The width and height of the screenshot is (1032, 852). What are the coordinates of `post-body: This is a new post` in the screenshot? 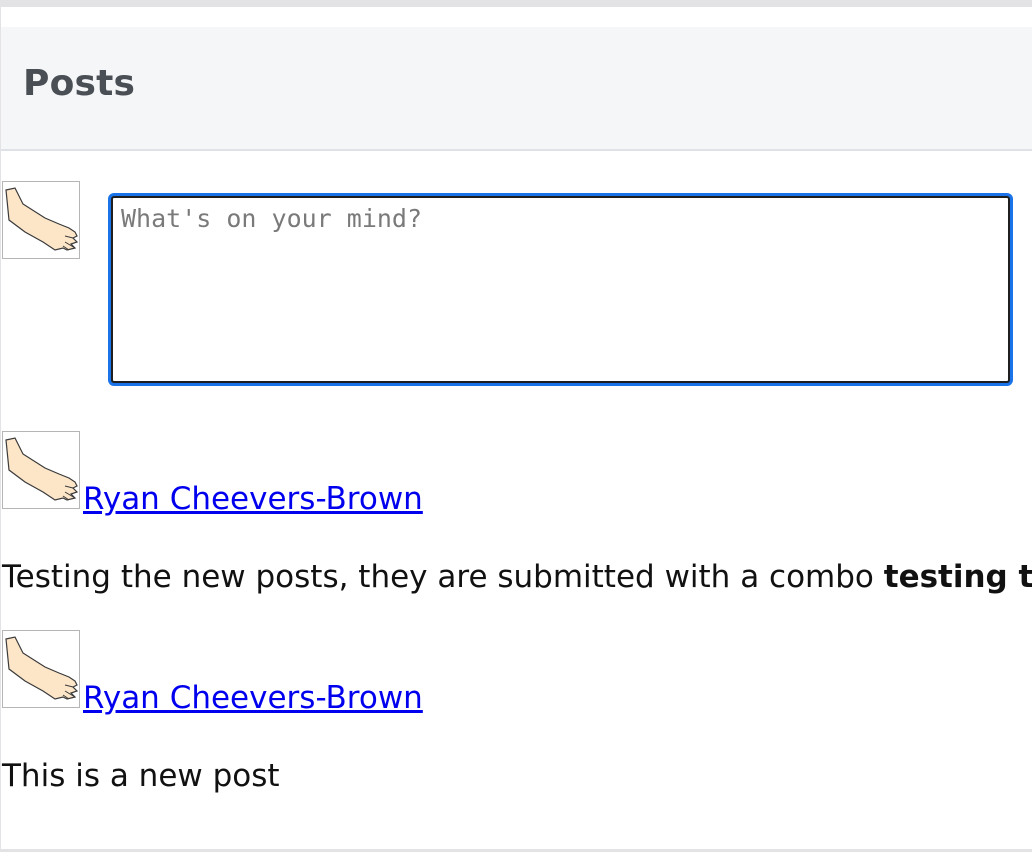 It's located at (141, 776).